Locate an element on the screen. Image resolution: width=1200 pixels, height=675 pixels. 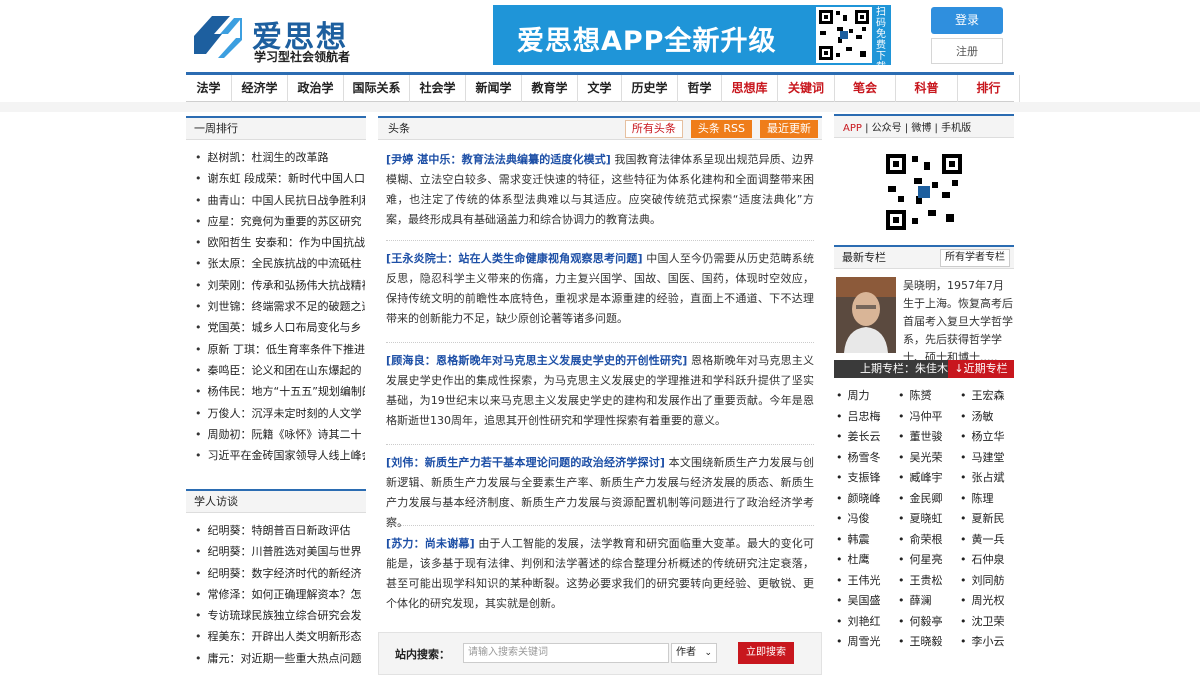
nav-item: 教育学 is located at coordinates (550, 88).